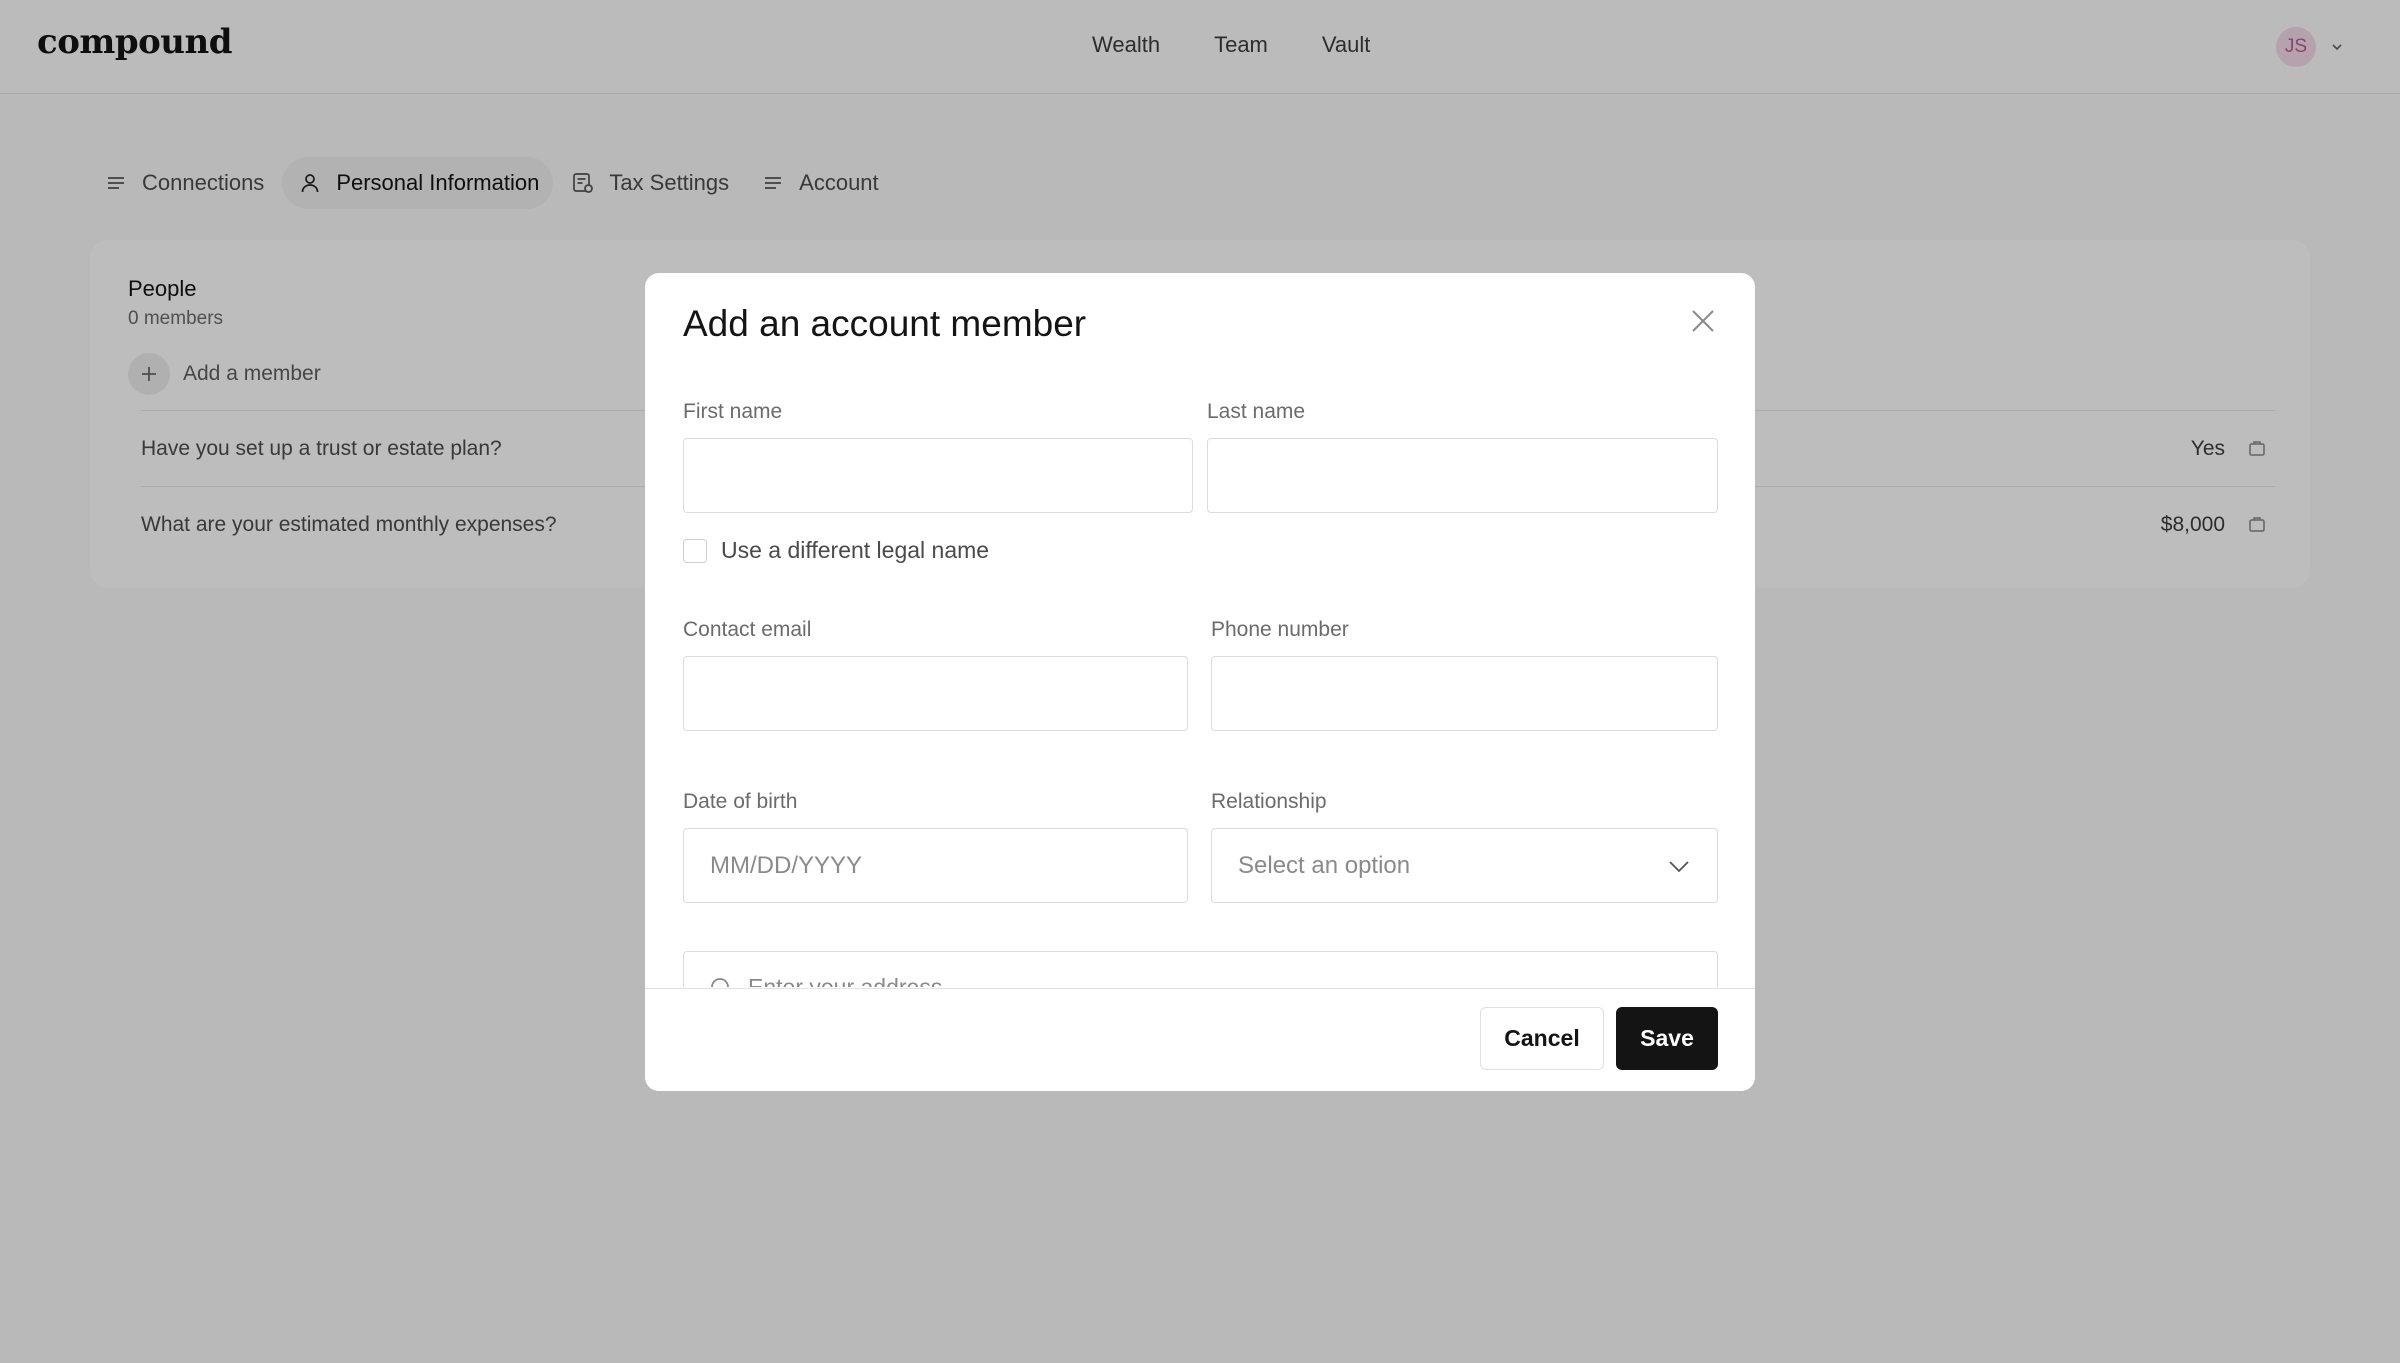  Describe the element at coordinates (855, 550) in the screenshot. I see `legal-name-label: Use a different legal name` at that location.